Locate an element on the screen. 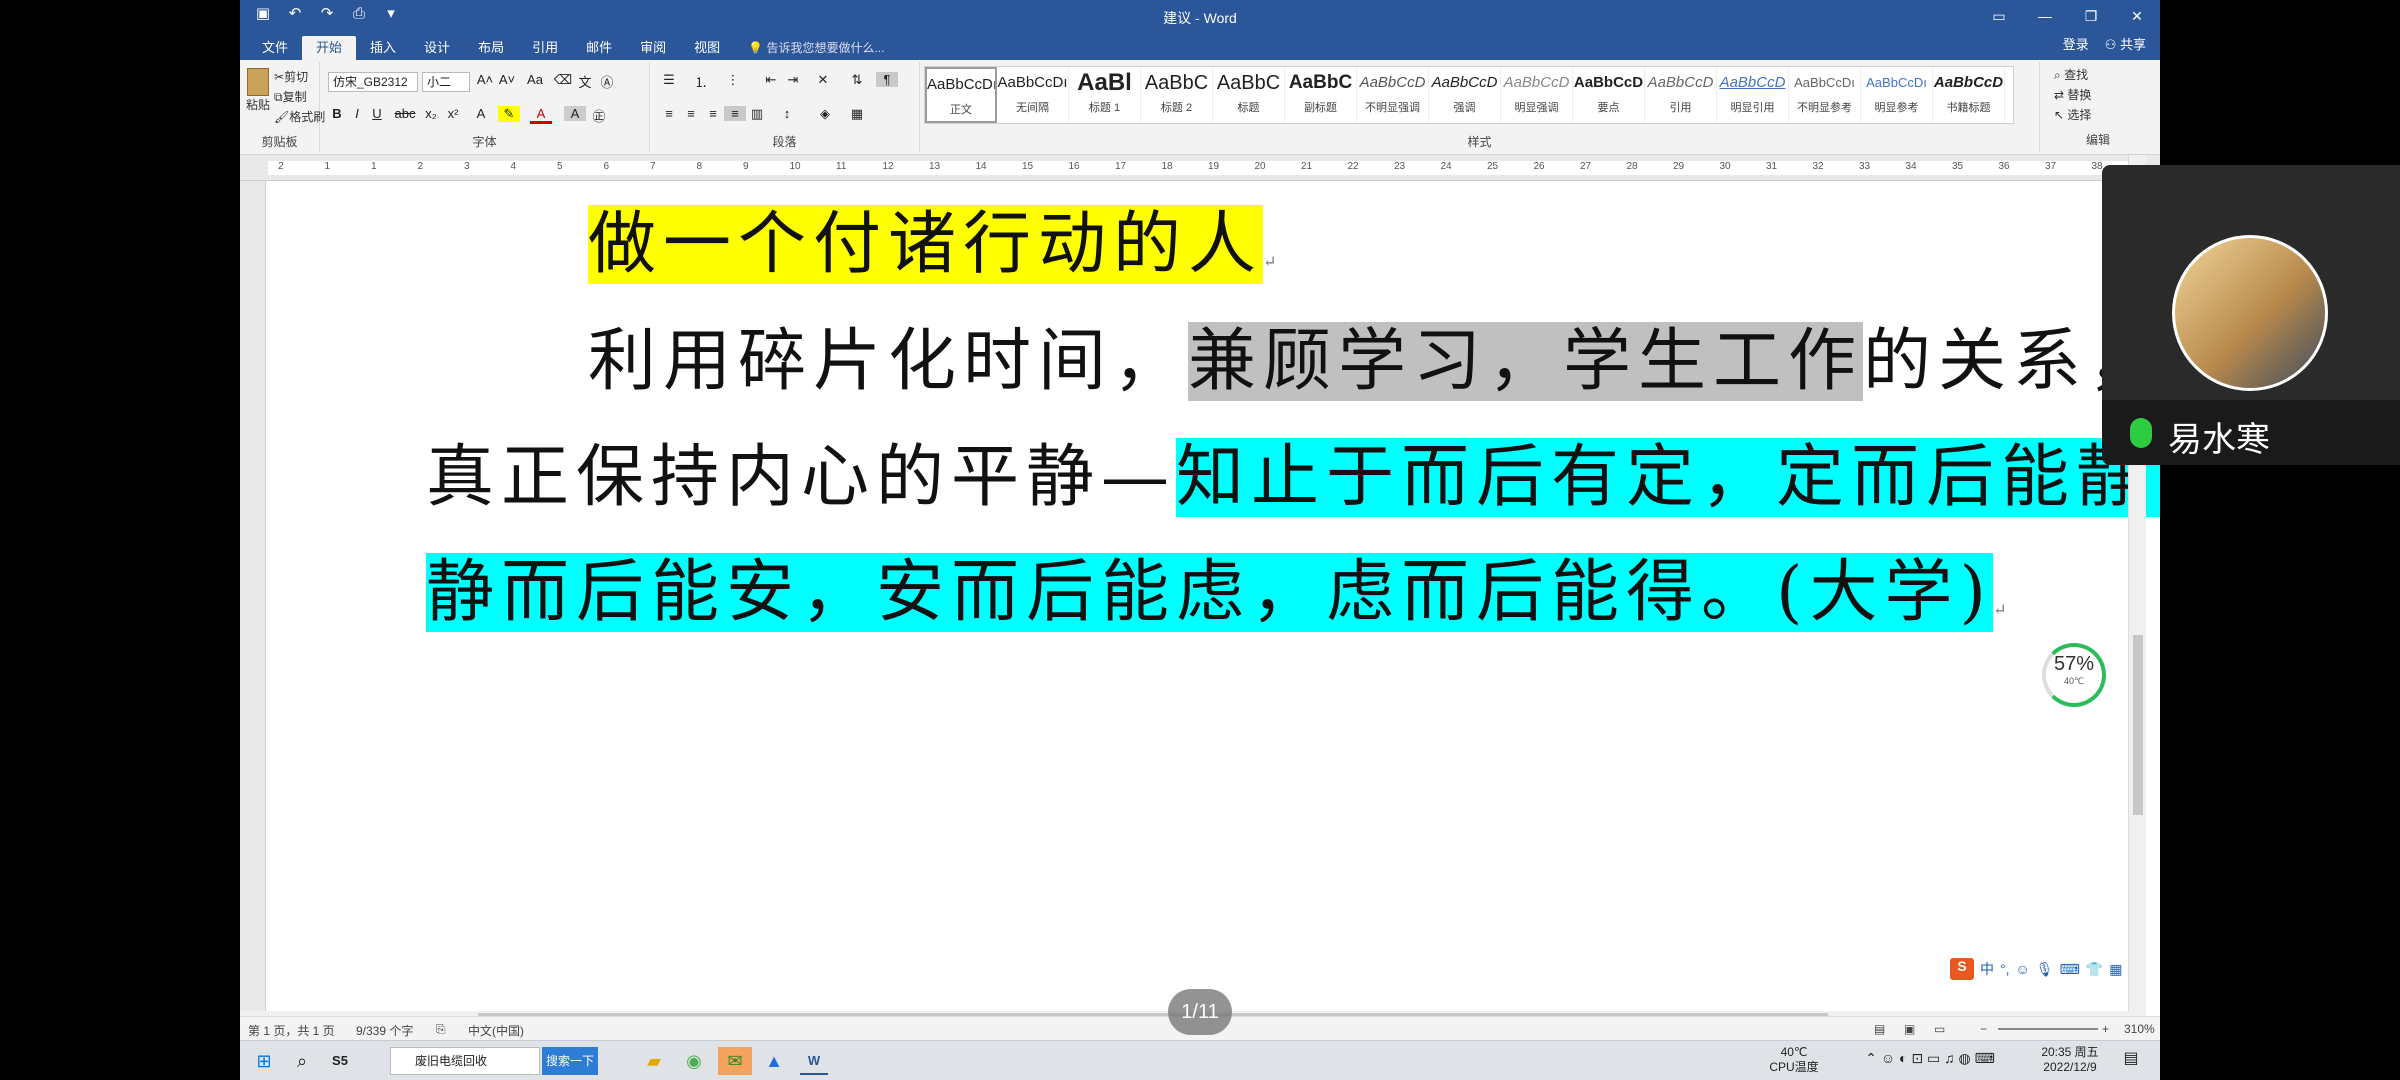  justify-icon: ≡ is located at coordinates (735, 113).